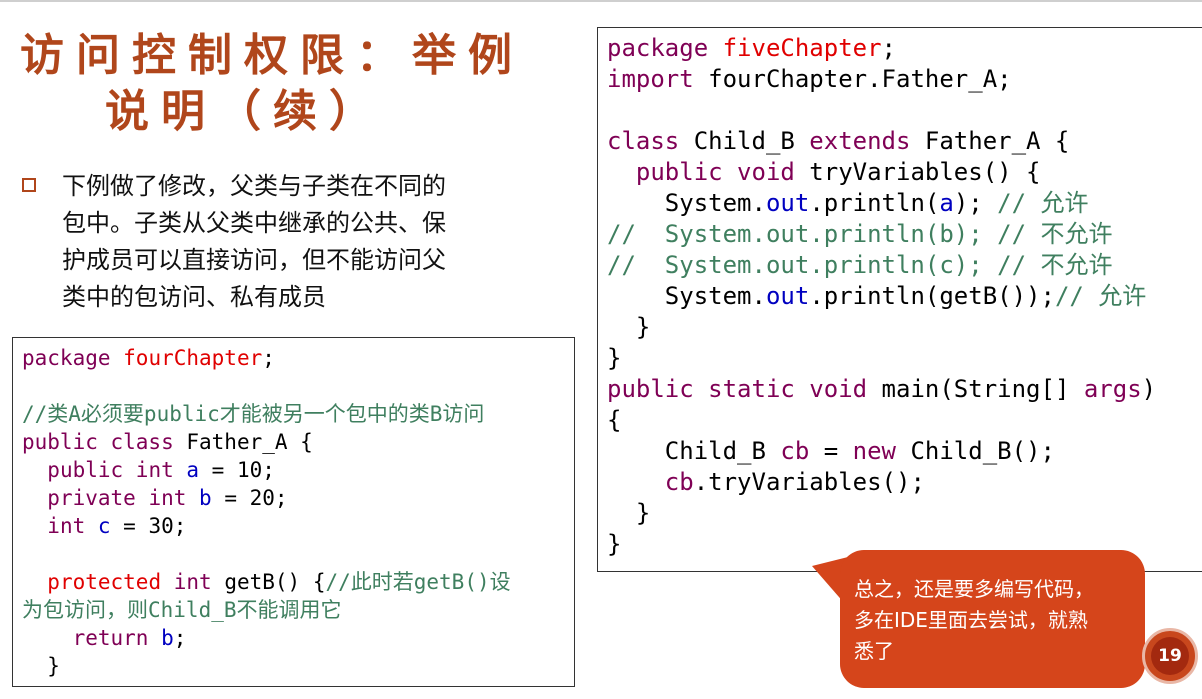 This screenshot has height=699, width=1202. I want to click on code-token: public int, so click(117, 470).